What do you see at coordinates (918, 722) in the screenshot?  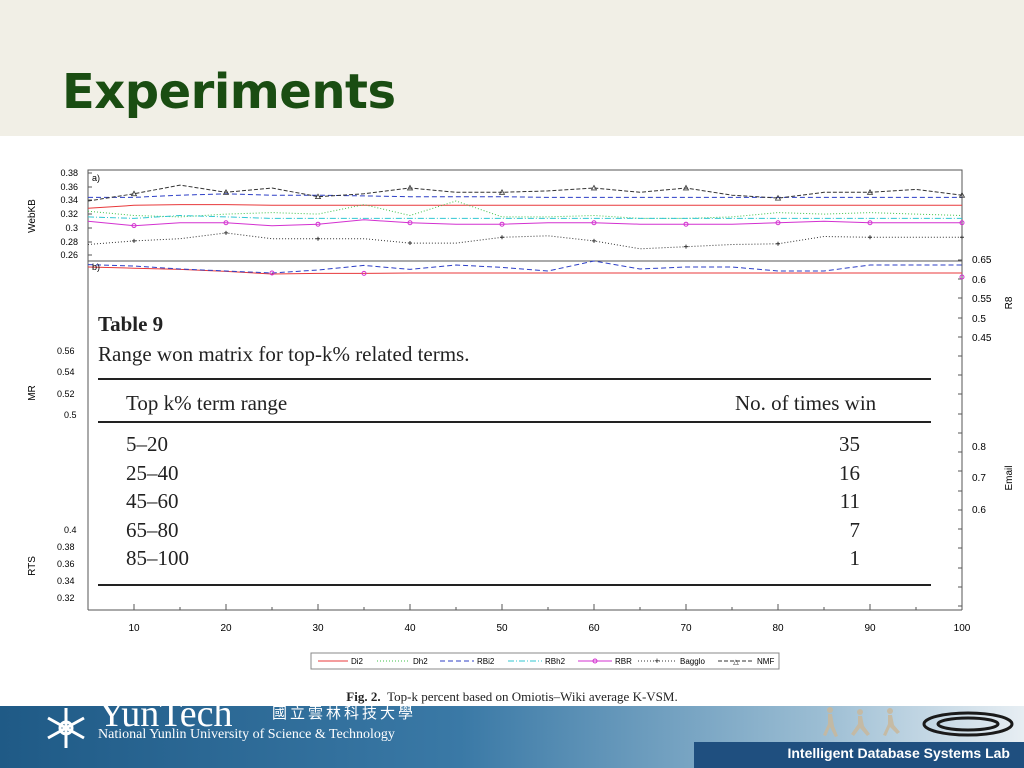 I see `runners-decoration-icon` at bounding box center [918, 722].